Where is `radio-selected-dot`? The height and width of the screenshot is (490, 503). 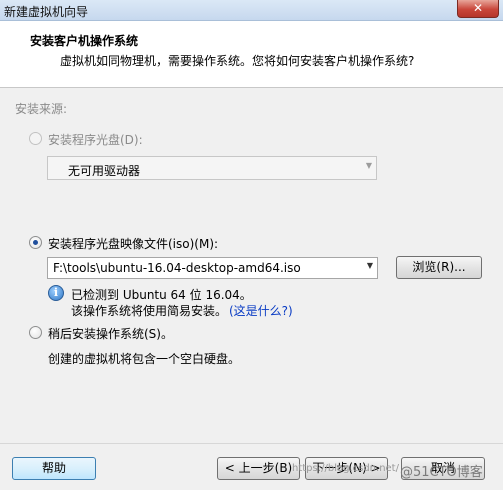 radio-selected-dot is located at coordinates (35, 242).